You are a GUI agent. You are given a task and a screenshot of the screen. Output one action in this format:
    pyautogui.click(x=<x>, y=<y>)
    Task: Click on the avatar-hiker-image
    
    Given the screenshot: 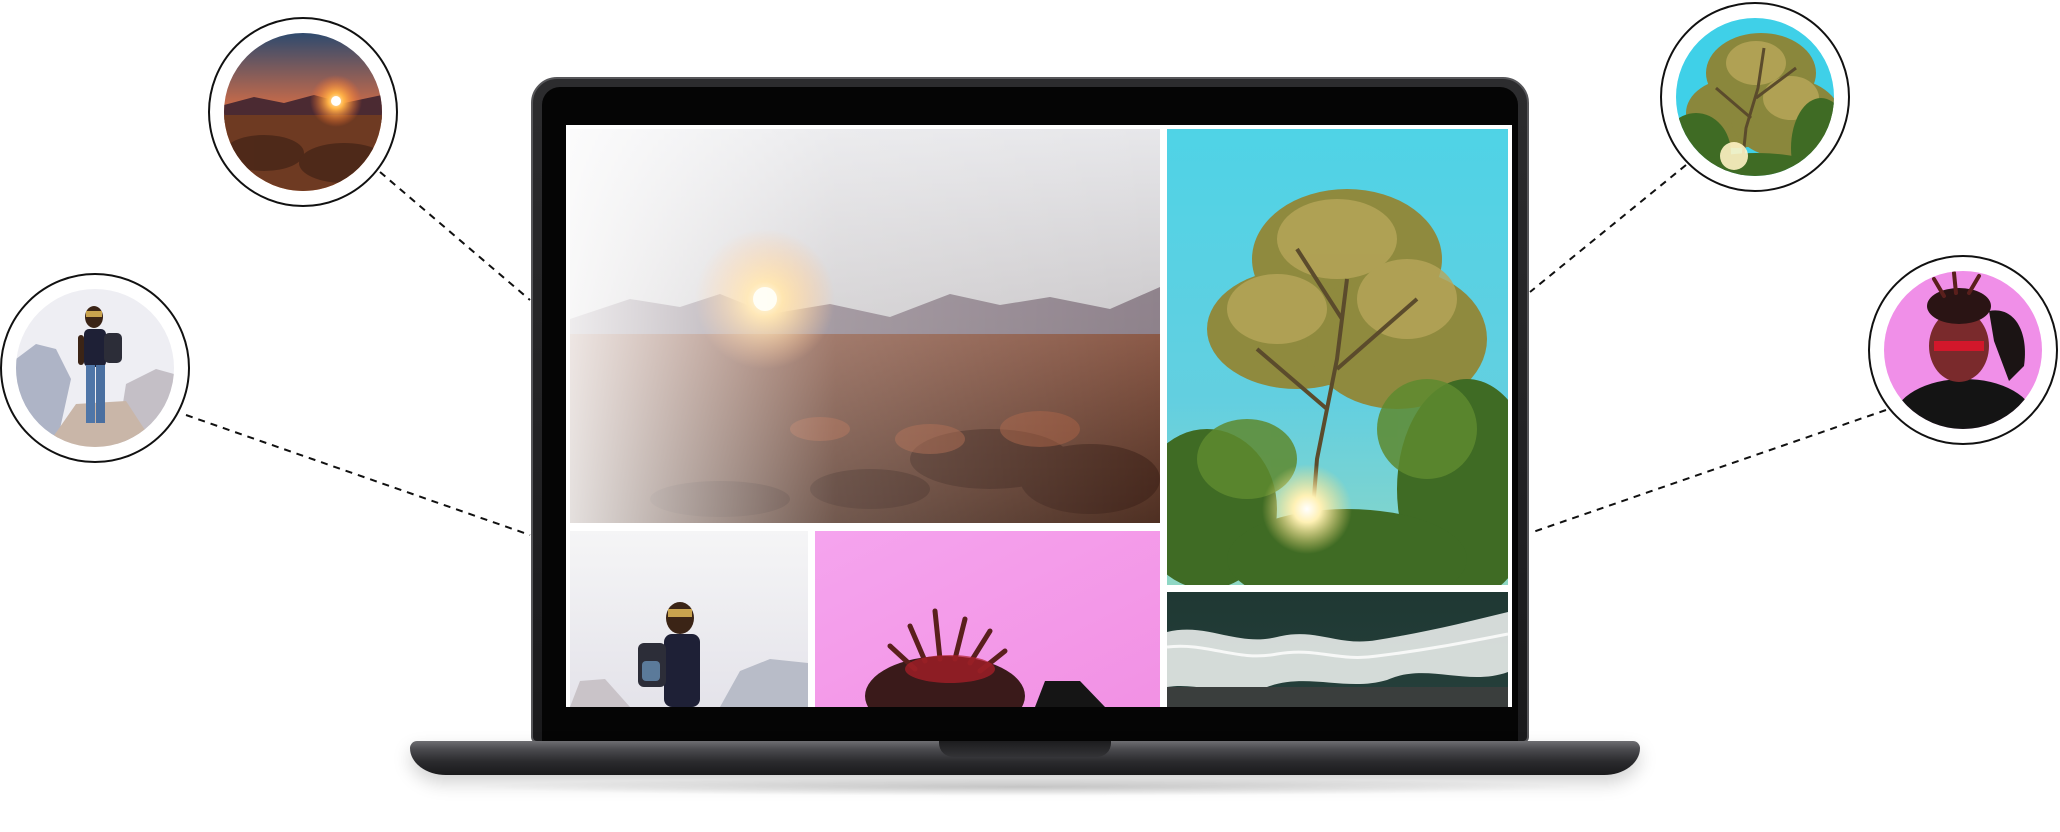 What is the action you would take?
    pyautogui.click(x=95, y=368)
    